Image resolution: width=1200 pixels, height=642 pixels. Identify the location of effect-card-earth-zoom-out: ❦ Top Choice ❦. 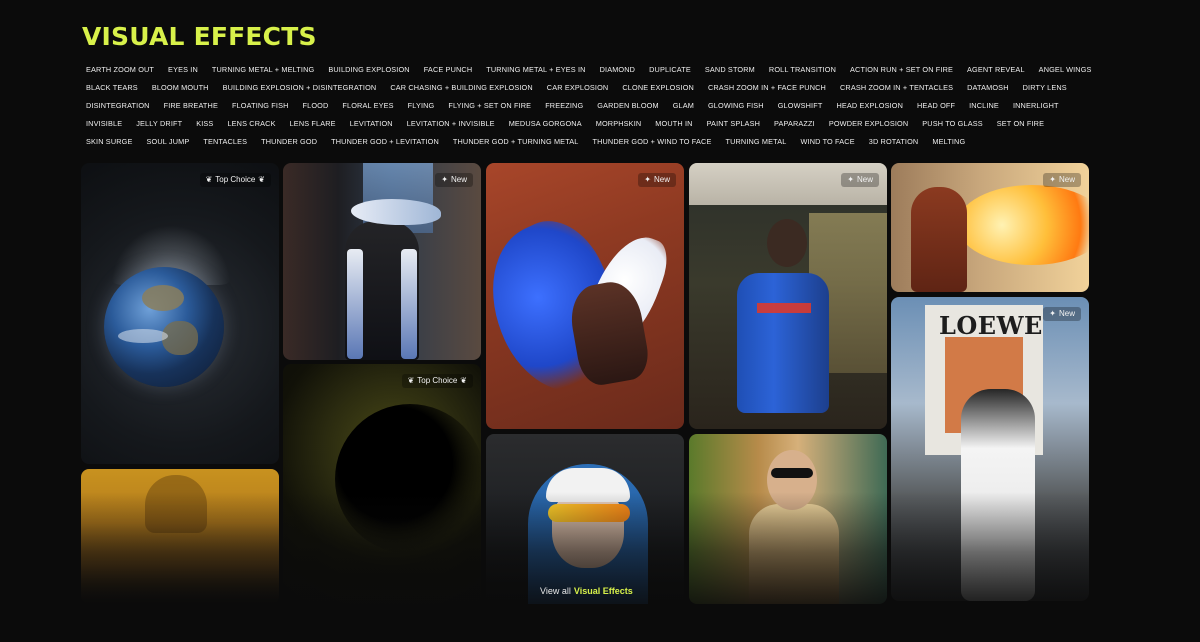
(180, 313).